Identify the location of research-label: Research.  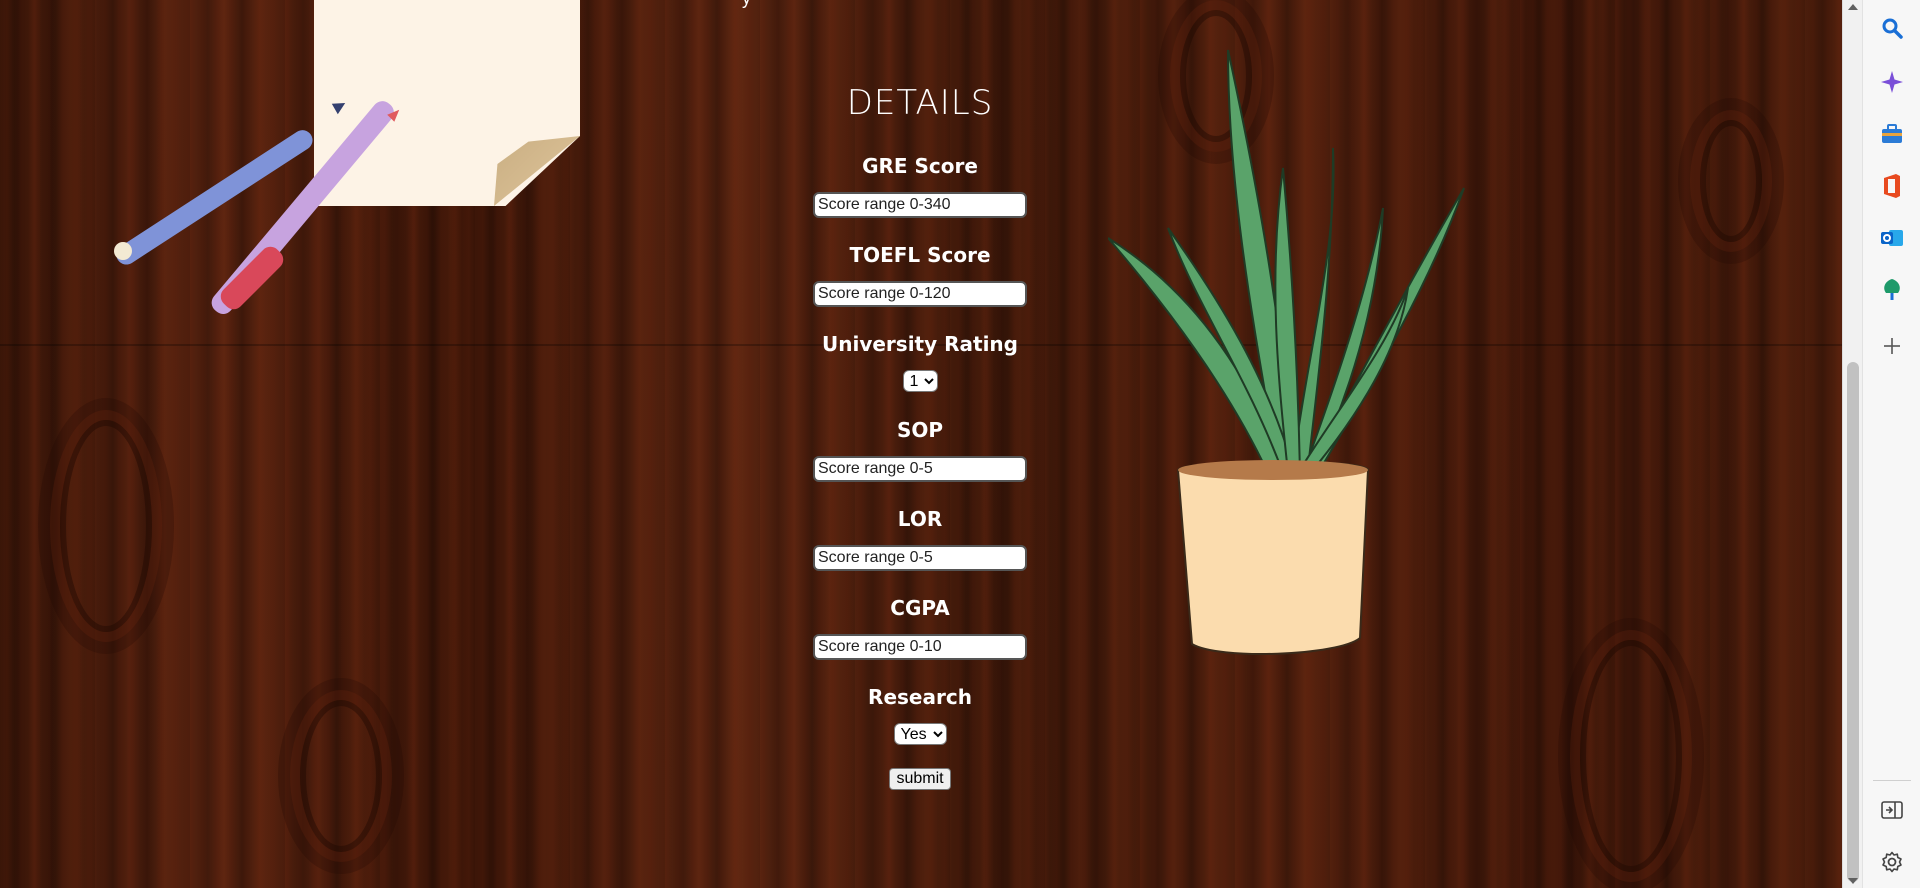
(920, 697).